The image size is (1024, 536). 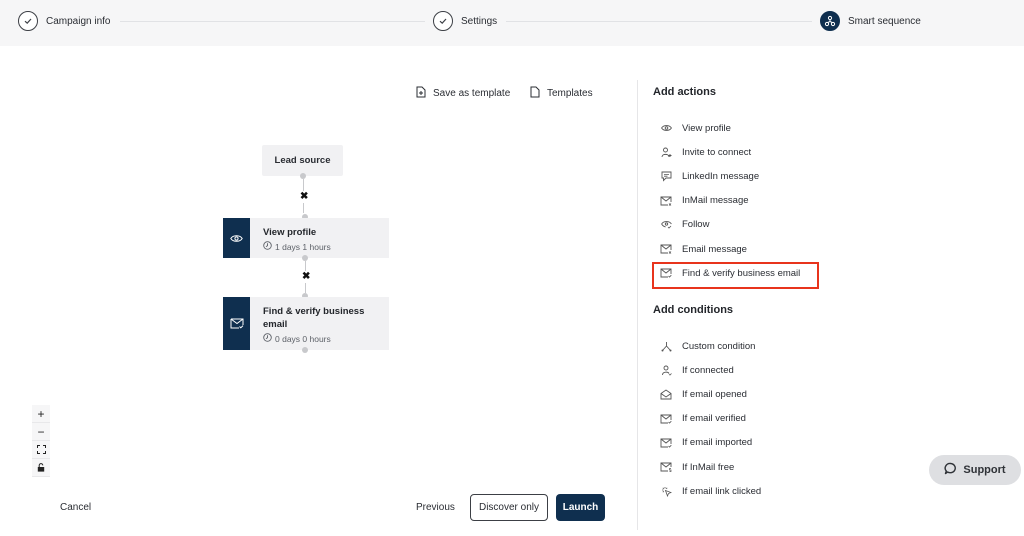 I want to click on branch-icon, so click(x=666, y=346).